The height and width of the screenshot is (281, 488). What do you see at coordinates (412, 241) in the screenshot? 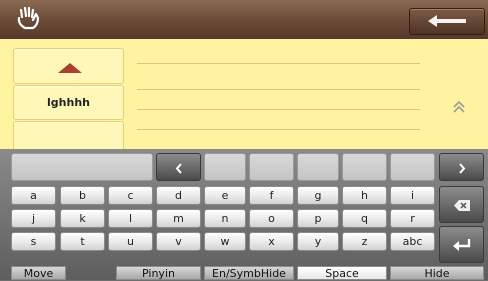
I see `key-abc: abc` at bounding box center [412, 241].